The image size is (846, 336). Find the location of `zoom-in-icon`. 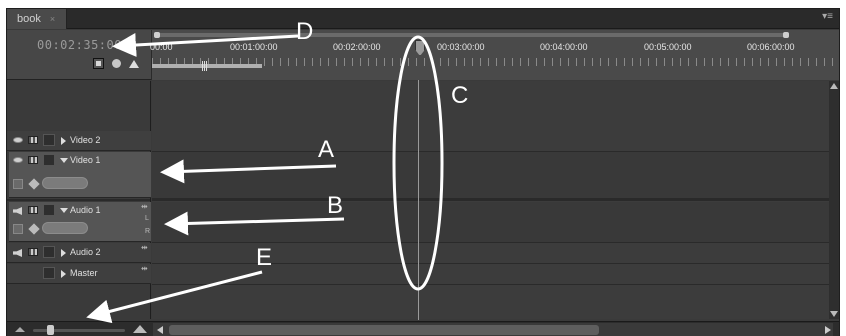

zoom-in-icon is located at coordinates (140, 329).